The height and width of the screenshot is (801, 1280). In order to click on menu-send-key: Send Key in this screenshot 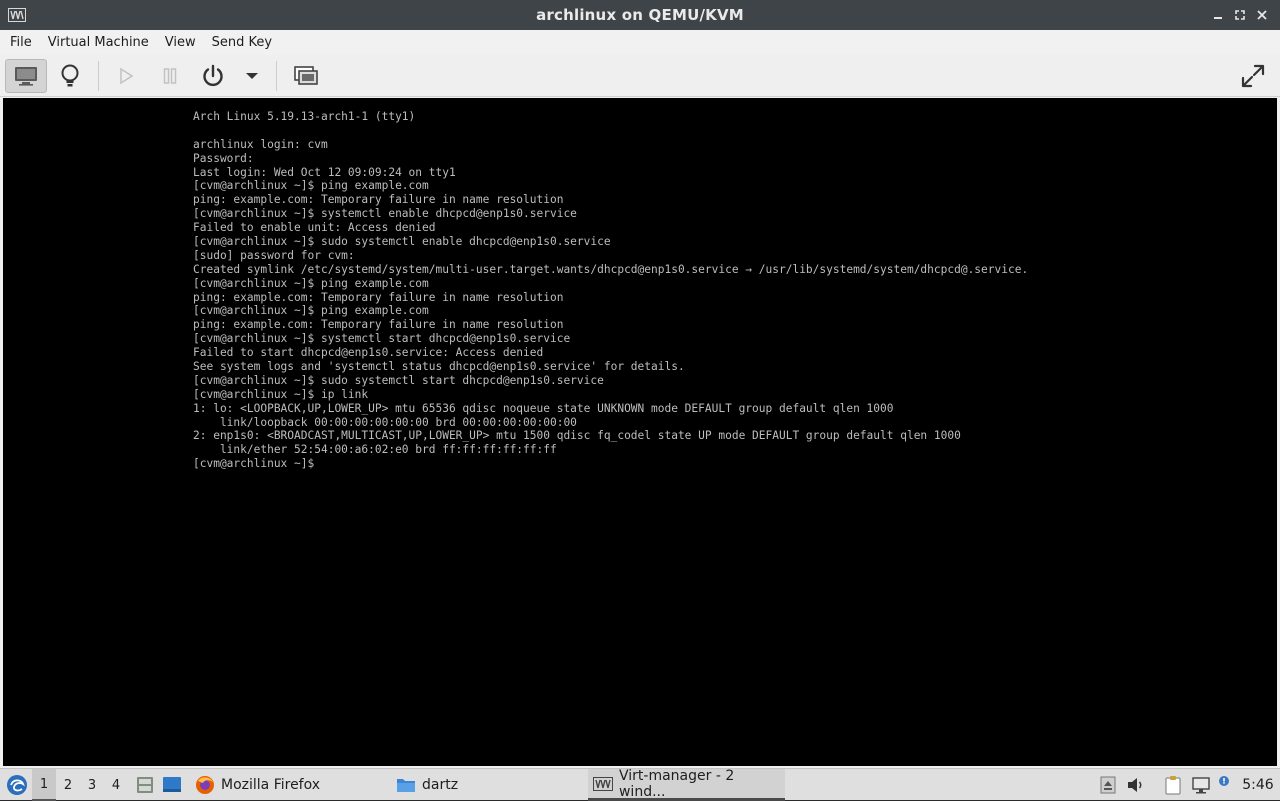, I will do `click(242, 42)`.